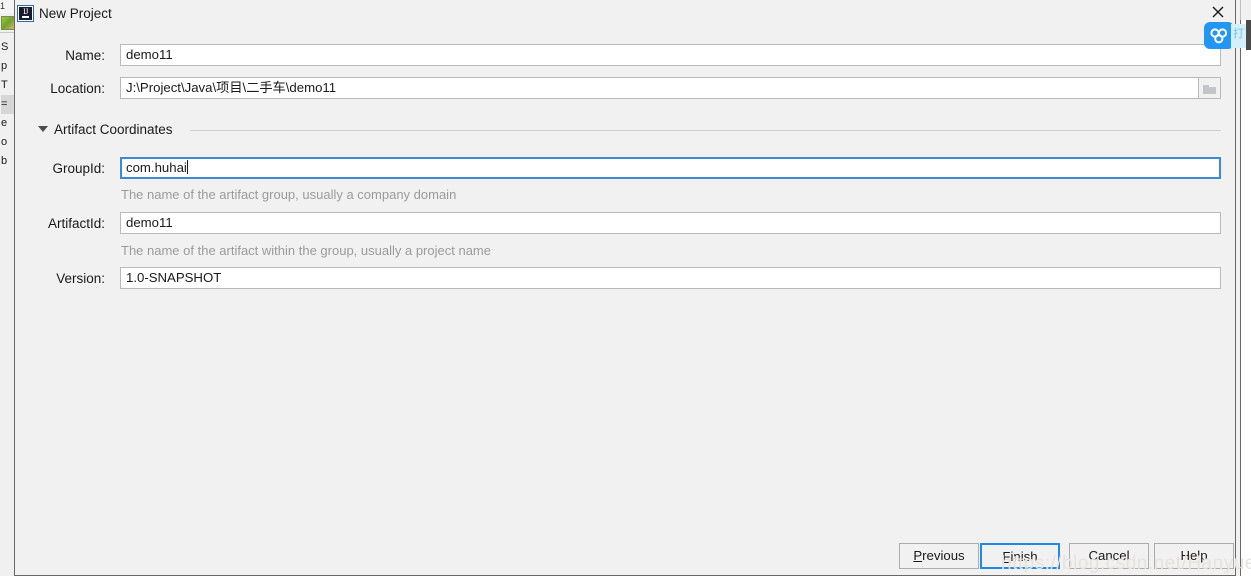  What do you see at coordinates (670, 55) in the screenshot?
I see `name-input: demo11` at bounding box center [670, 55].